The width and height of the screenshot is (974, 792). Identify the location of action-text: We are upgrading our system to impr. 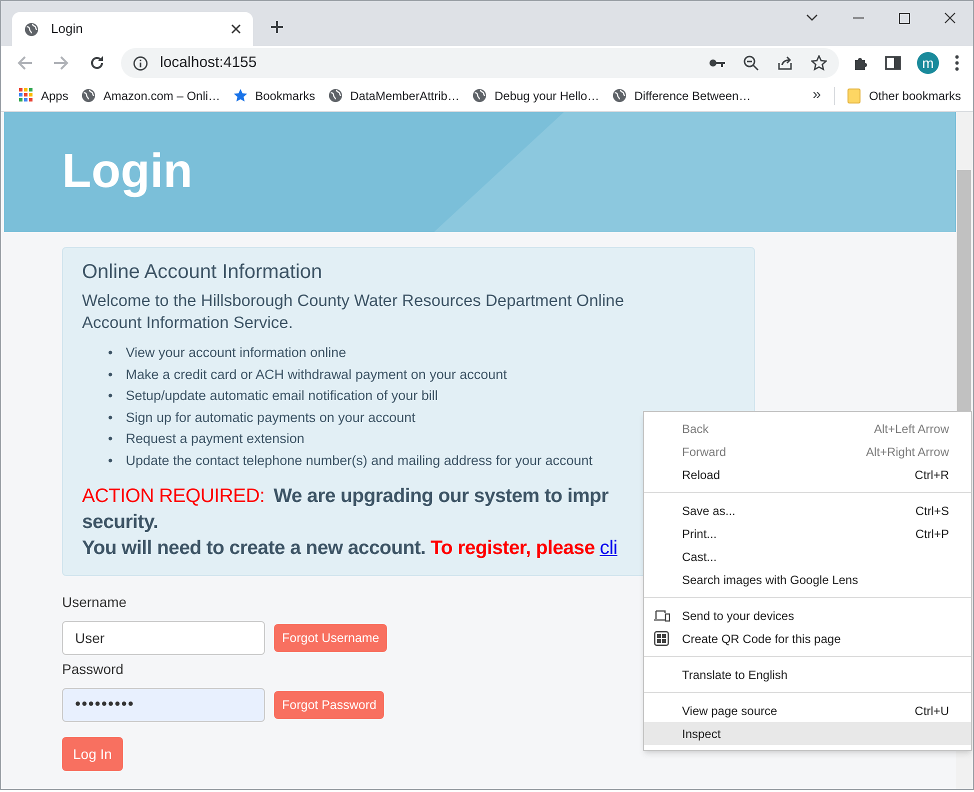
(441, 496).